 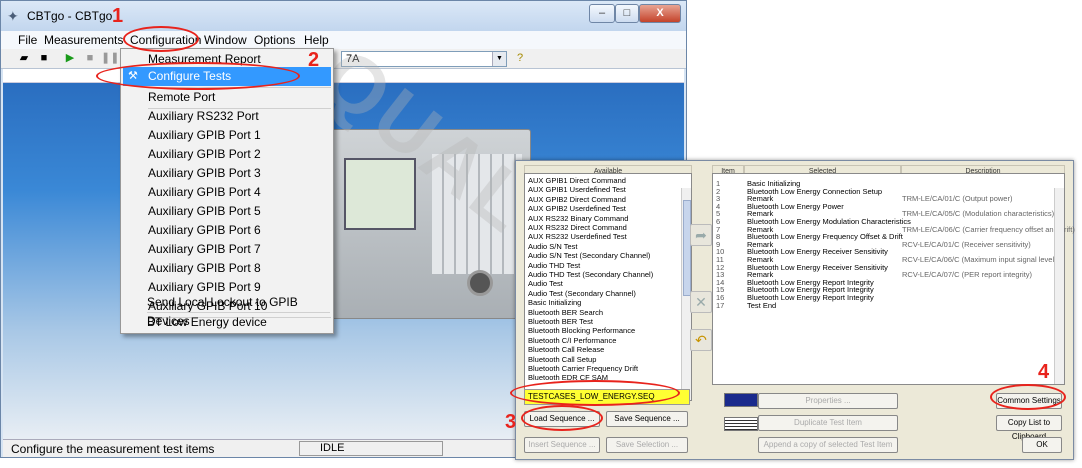 I want to click on status-state: IDLE, so click(x=371, y=448).